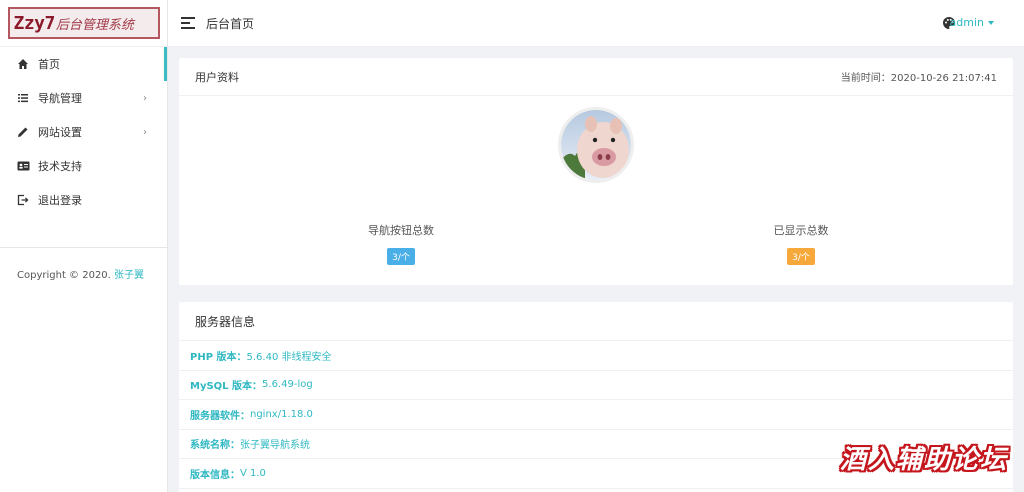 This screenshot has height=492, width=1024. I want to click on sidebar-item-tech-support: 技术支持, so click(83, 166).